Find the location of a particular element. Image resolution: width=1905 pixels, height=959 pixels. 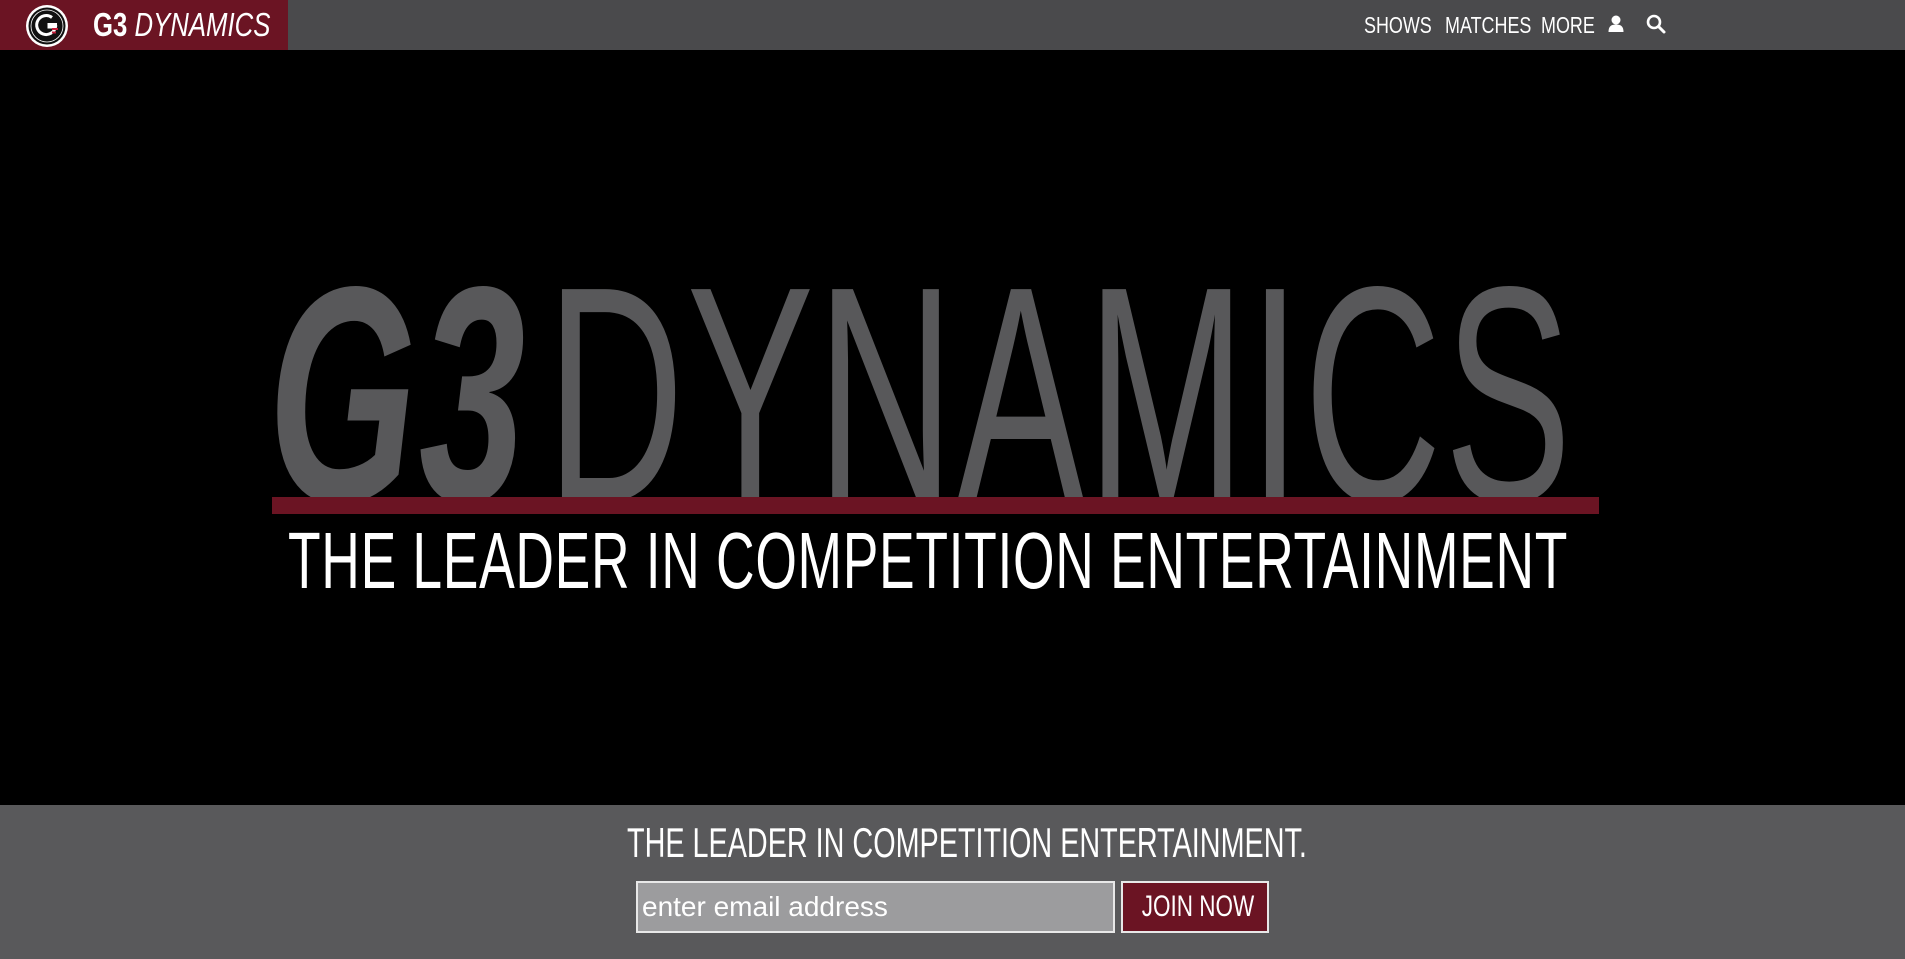

brand-wordmark: G3 DYNAMICS is located at coordinates (181, 25).